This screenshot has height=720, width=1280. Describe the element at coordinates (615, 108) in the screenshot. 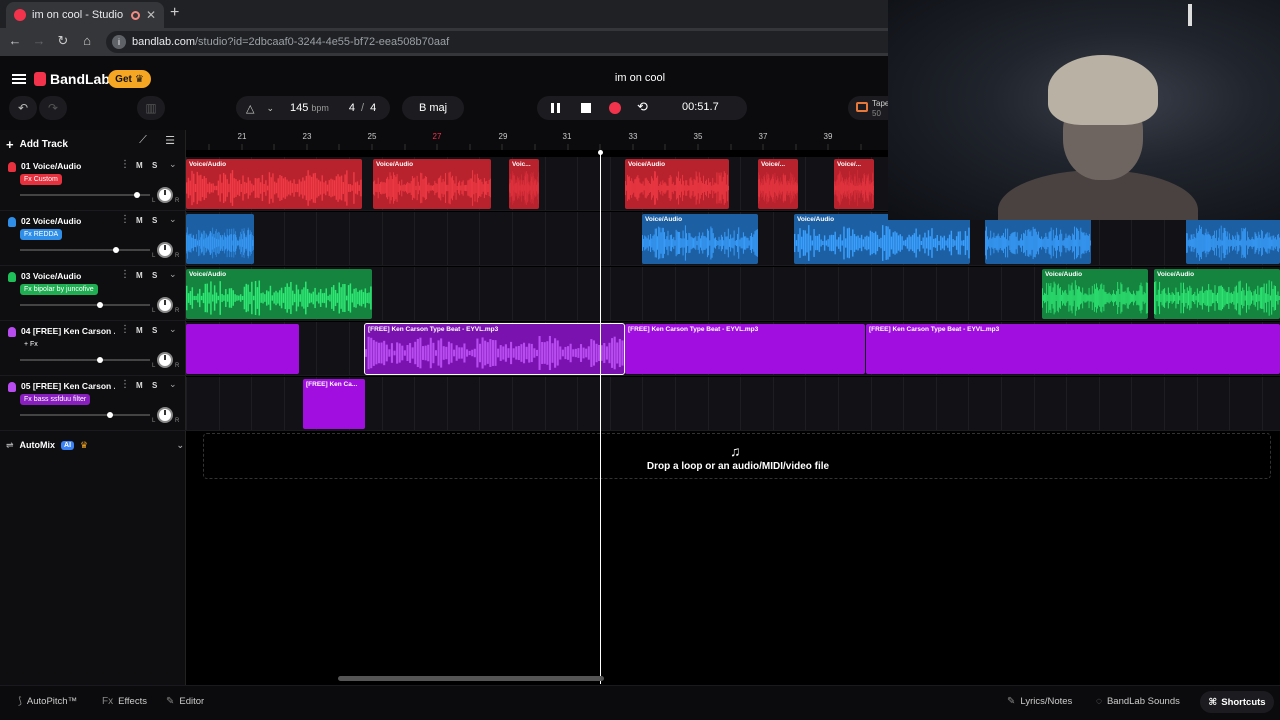

I see `record-icon` at that location.